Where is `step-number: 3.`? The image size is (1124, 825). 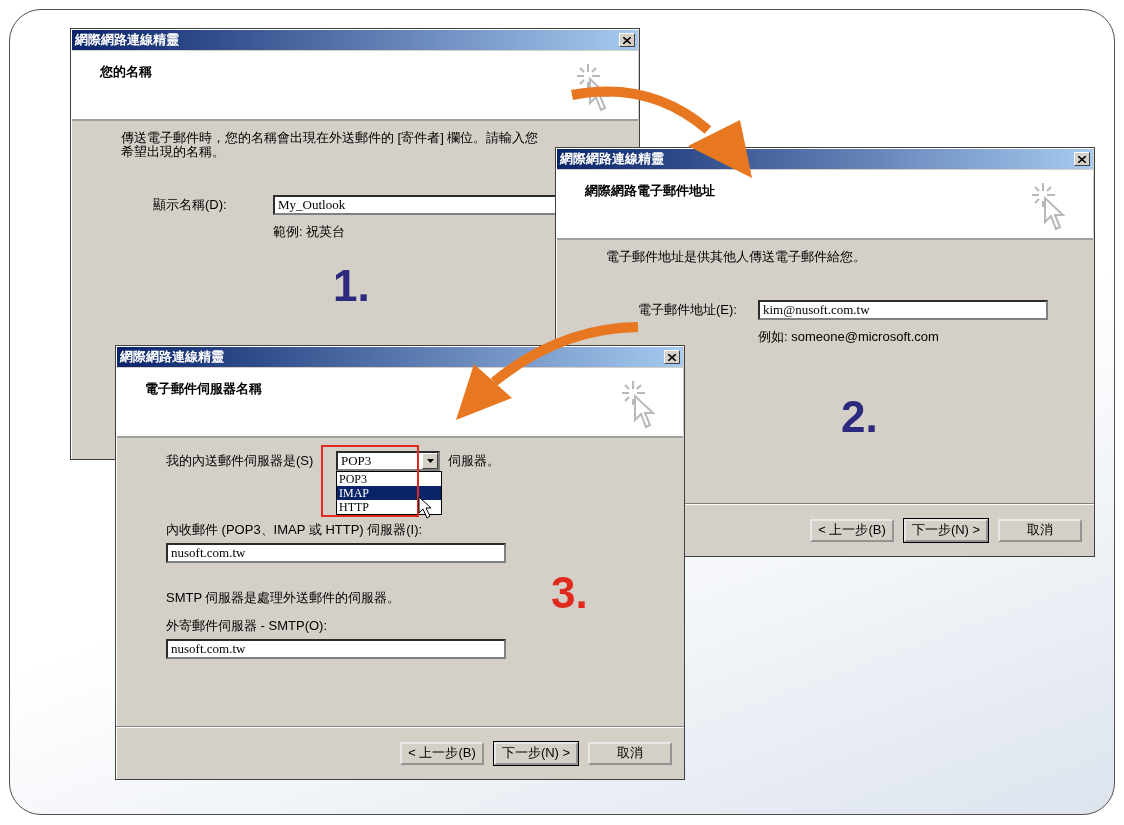 step-number: 3. is located at coordinates (569, 593).